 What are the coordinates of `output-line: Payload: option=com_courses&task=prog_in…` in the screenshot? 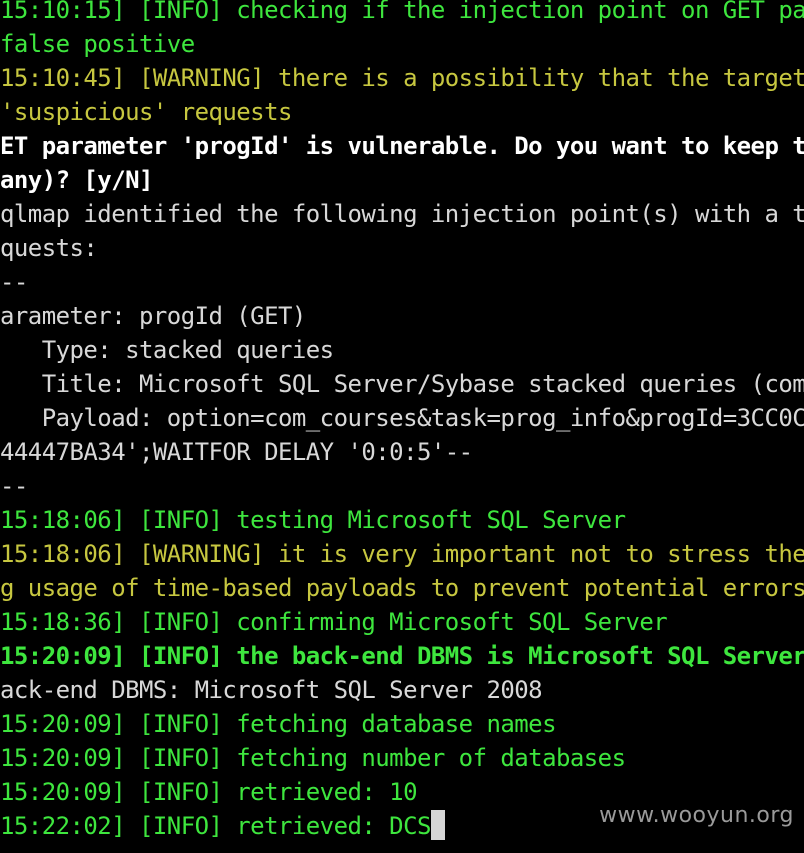 It's located at (402, 418).